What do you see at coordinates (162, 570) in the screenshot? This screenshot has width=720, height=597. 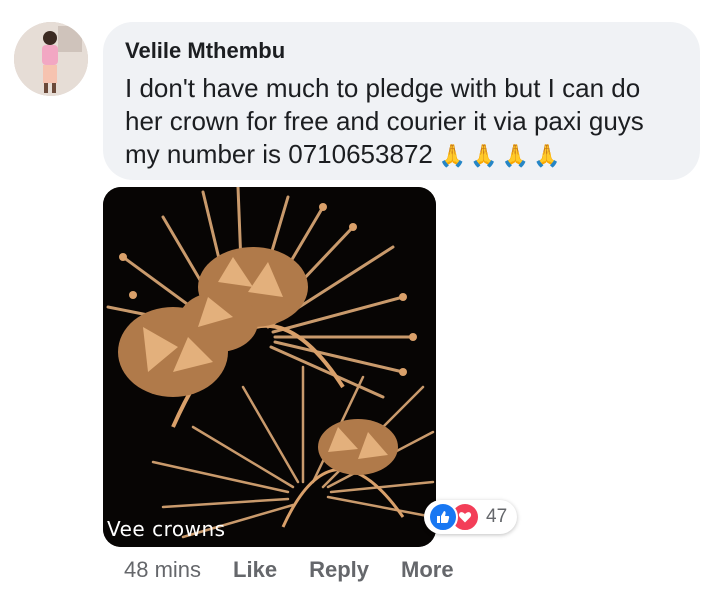 I see `comment-timestamp: 48 mins` at bounding box center [162, 570].